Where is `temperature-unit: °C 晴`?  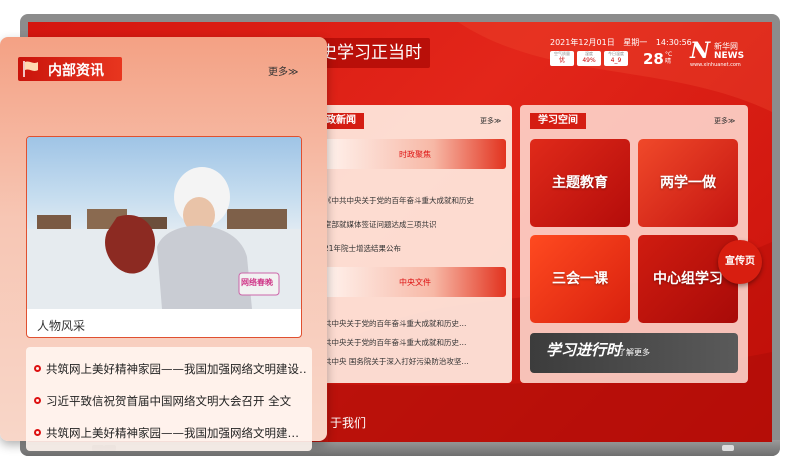 temperature-unit: °C 晴 is located at coordinates (668, 58).